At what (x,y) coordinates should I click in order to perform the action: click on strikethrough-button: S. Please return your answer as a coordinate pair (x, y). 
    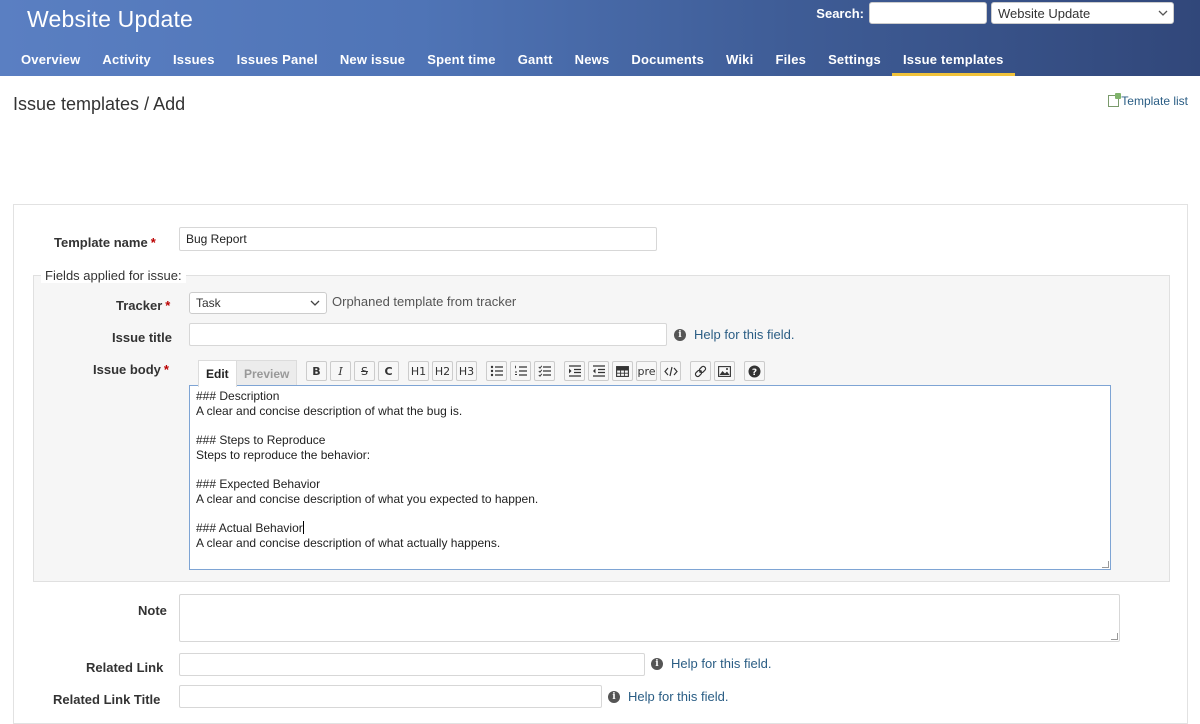
    Looking at the image, I should click on (364, 371).